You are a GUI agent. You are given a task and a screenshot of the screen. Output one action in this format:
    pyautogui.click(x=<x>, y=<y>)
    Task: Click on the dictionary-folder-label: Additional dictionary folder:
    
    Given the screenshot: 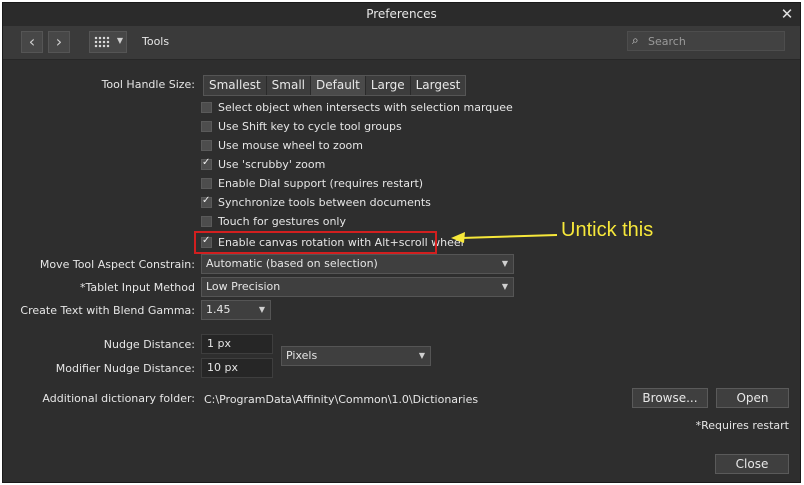 What is the action you would take?
    pyautogui.click(x=118, y=398)
    